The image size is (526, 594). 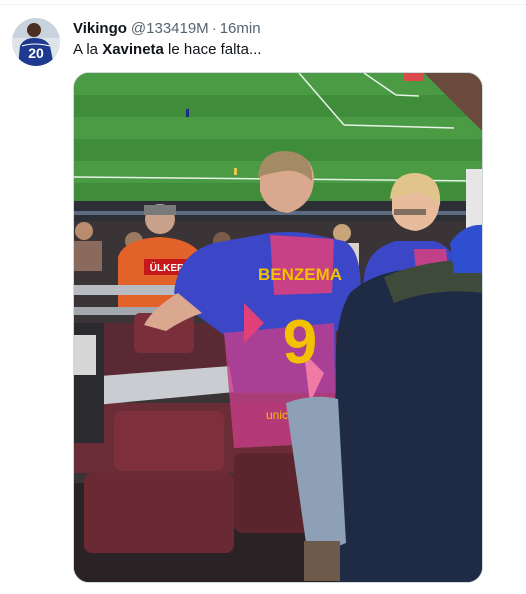 What do you see at coordinates (100, 28) in the screenshot?
I see `display-name: Vikingo` at bounding box center [100, 28].